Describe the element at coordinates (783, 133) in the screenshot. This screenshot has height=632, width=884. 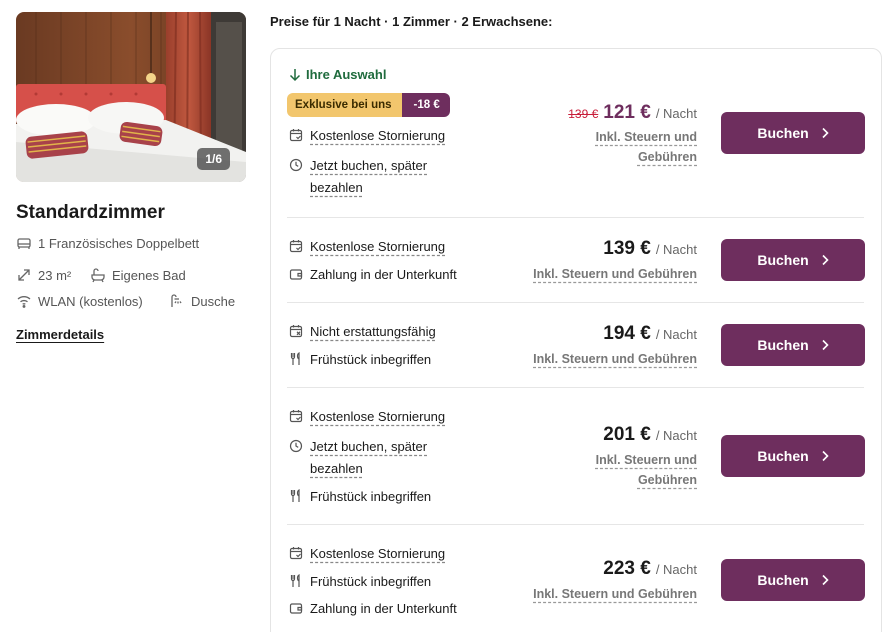
I see `rate-1-book-label: Buchen` at that location.